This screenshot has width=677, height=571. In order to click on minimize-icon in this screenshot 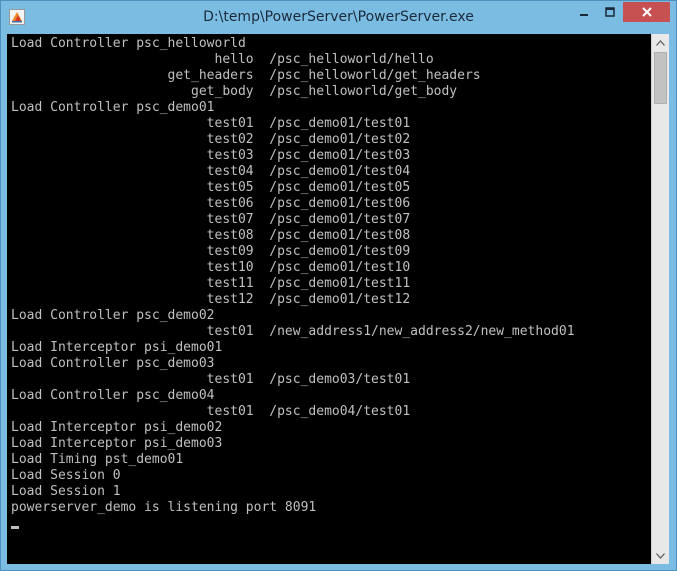, I will do `click(583, 15)`.